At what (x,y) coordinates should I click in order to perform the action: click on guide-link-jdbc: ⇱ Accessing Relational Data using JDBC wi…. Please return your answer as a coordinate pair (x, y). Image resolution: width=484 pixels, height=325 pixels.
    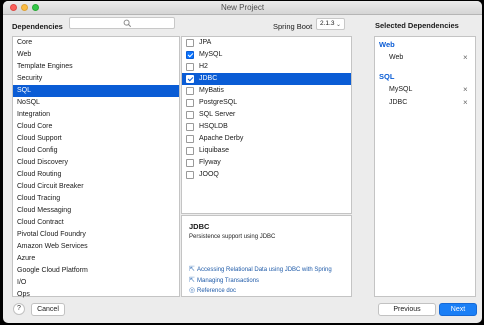
    Looking at the image, I should click on (260, 269).